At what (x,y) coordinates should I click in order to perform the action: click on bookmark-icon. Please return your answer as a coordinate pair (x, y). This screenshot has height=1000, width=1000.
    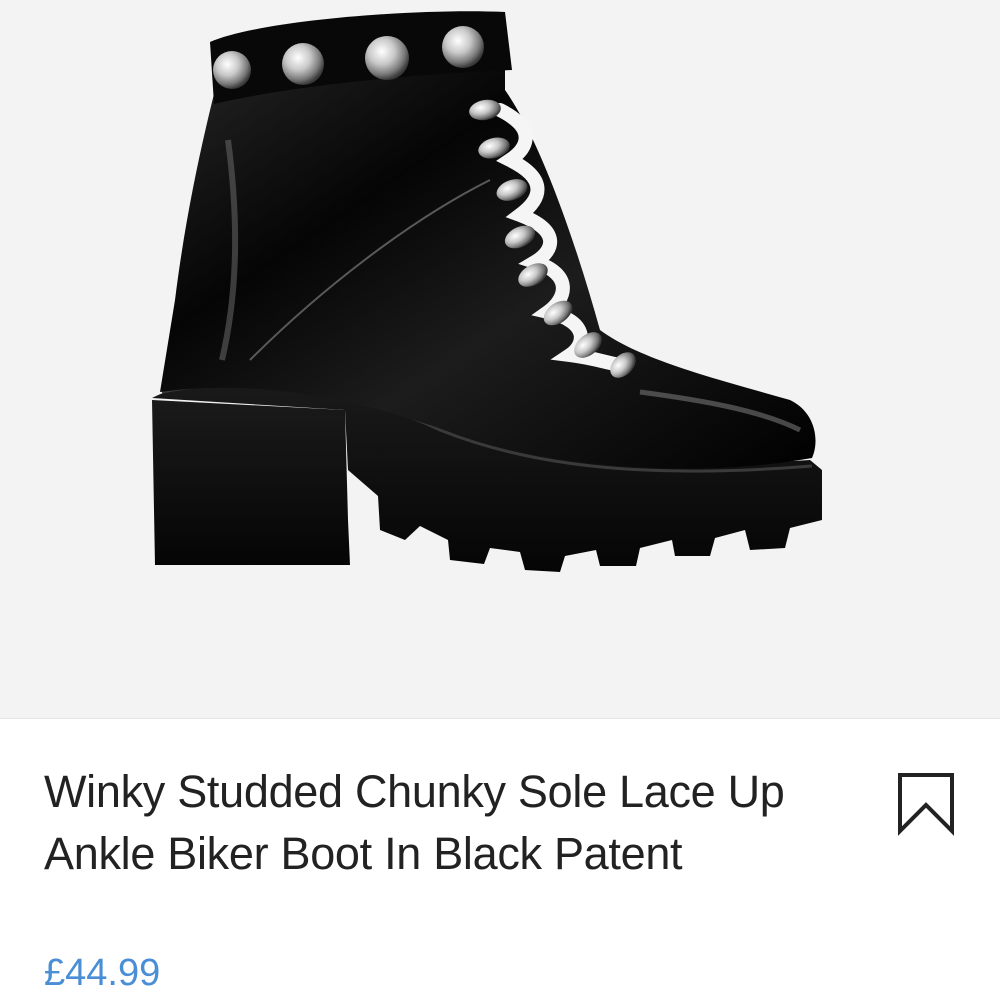
    Looking at the image, I should click on (926, 803).